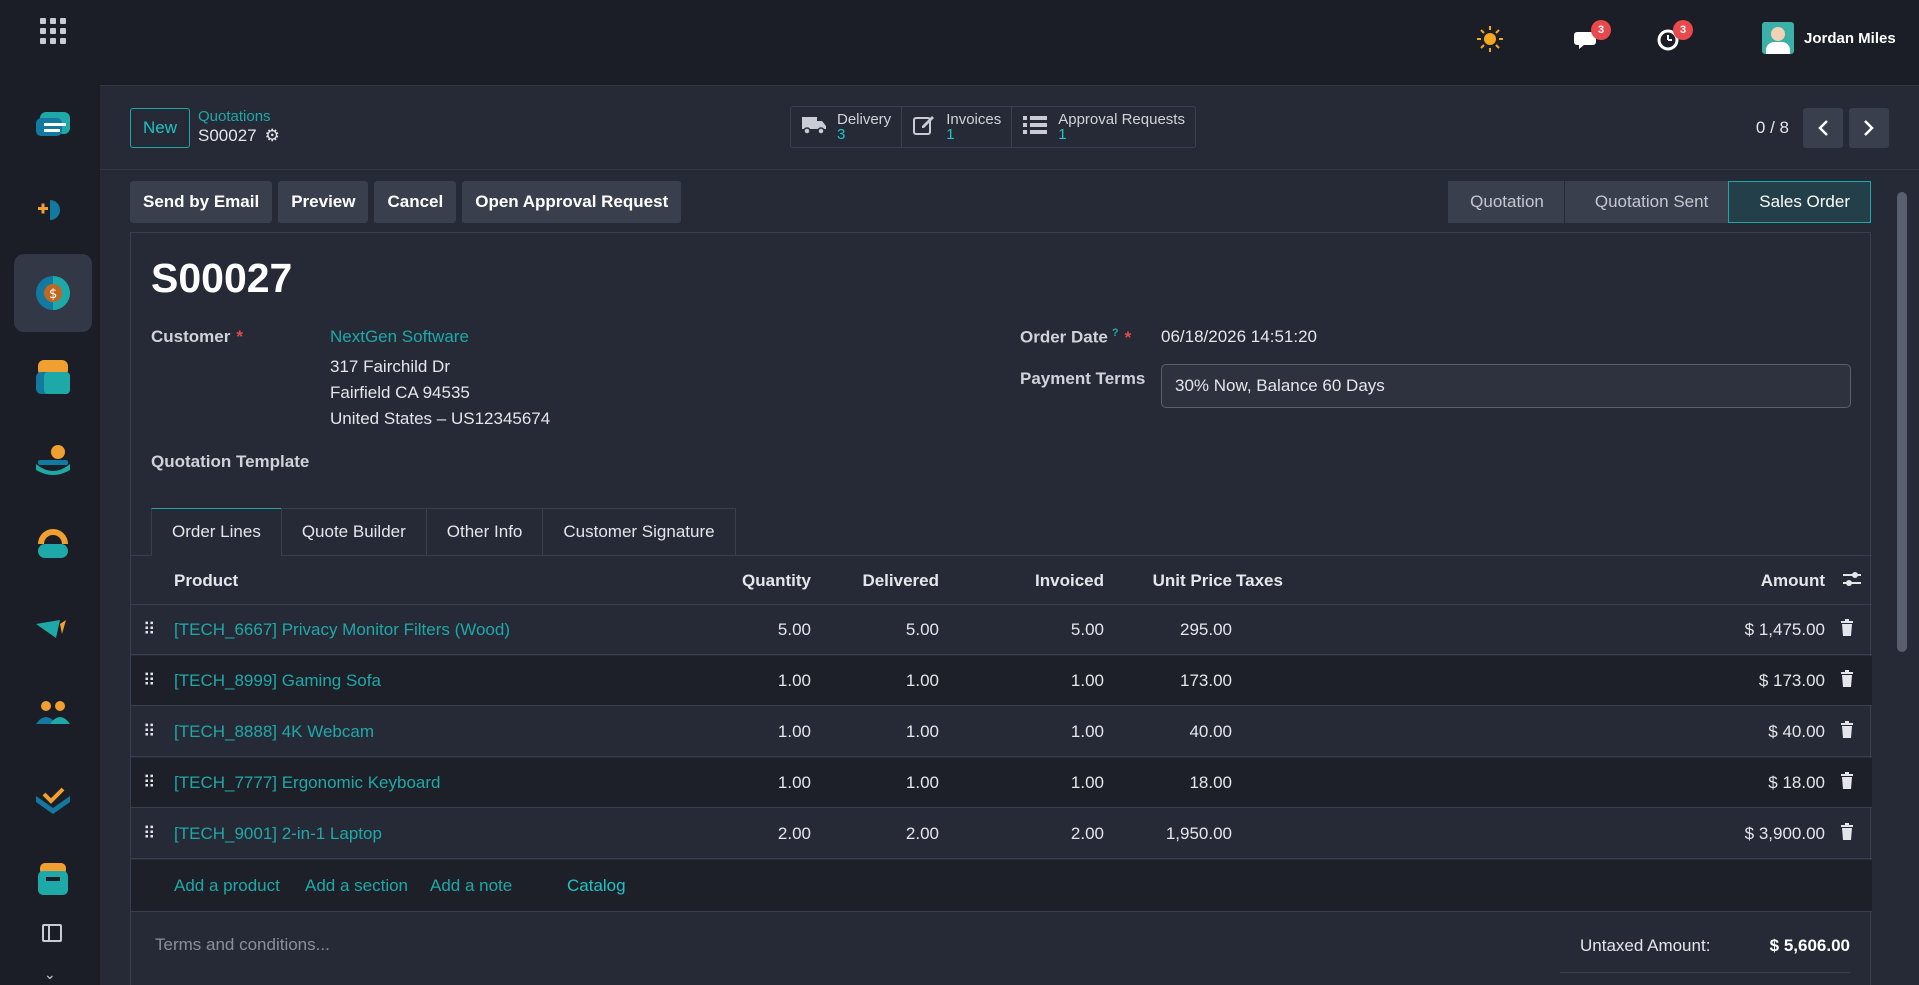 This screenshot has width=1919, height=985. What do you see at coordinates (1852, 581) in the screenshot?
I see `optional-columns-icon` at bounding box center [1852, 581].